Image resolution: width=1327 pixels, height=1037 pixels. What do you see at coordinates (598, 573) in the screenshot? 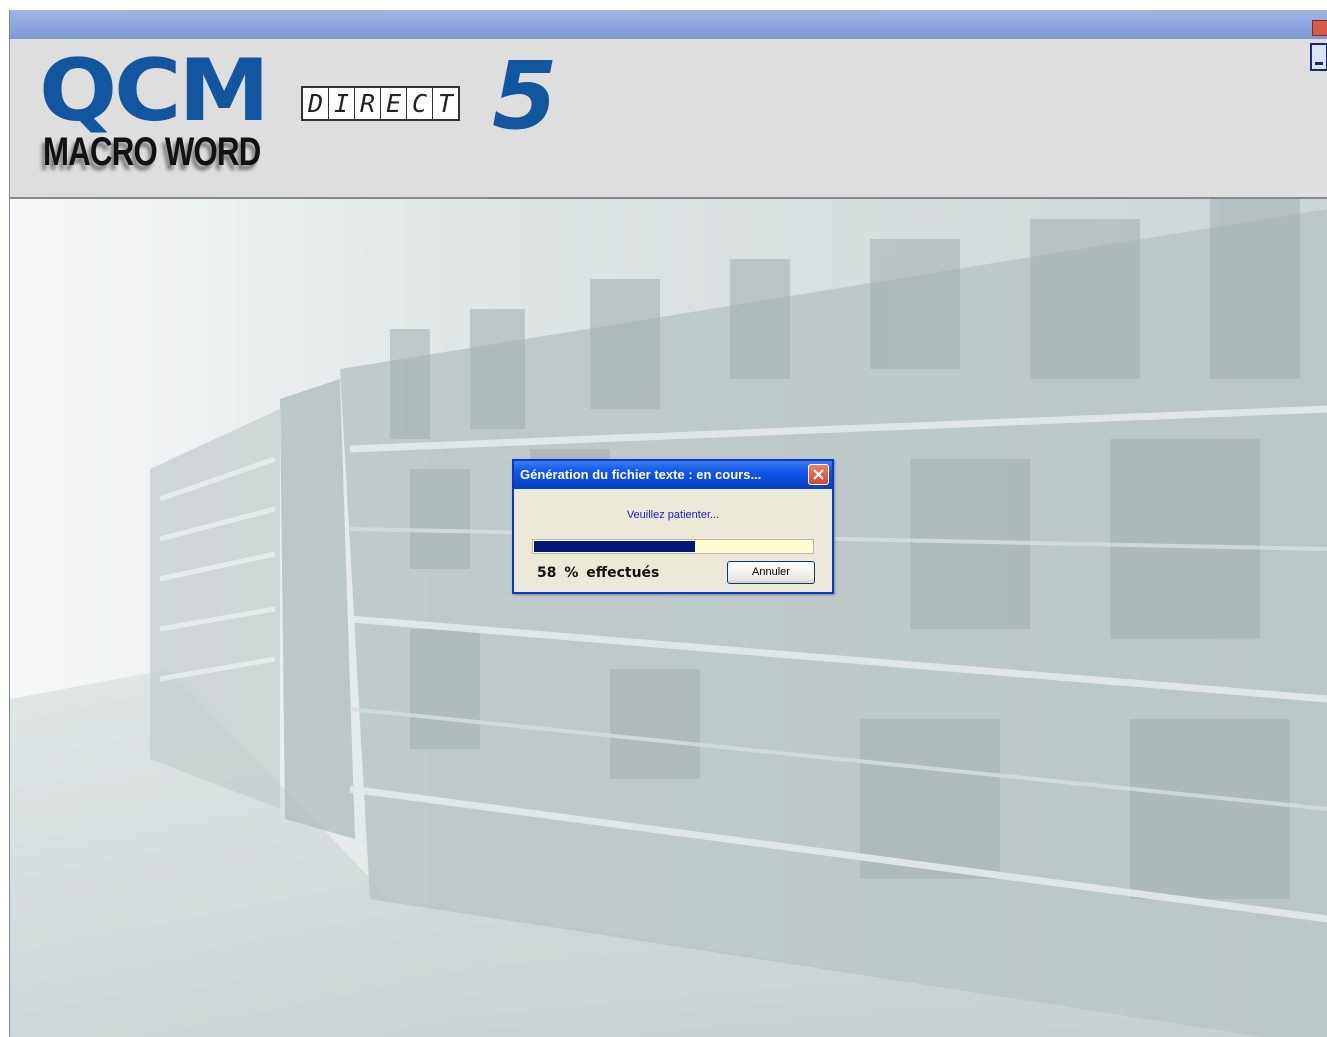
I see `progress-text: 58 % effectués` at bounding box center [598, 573].